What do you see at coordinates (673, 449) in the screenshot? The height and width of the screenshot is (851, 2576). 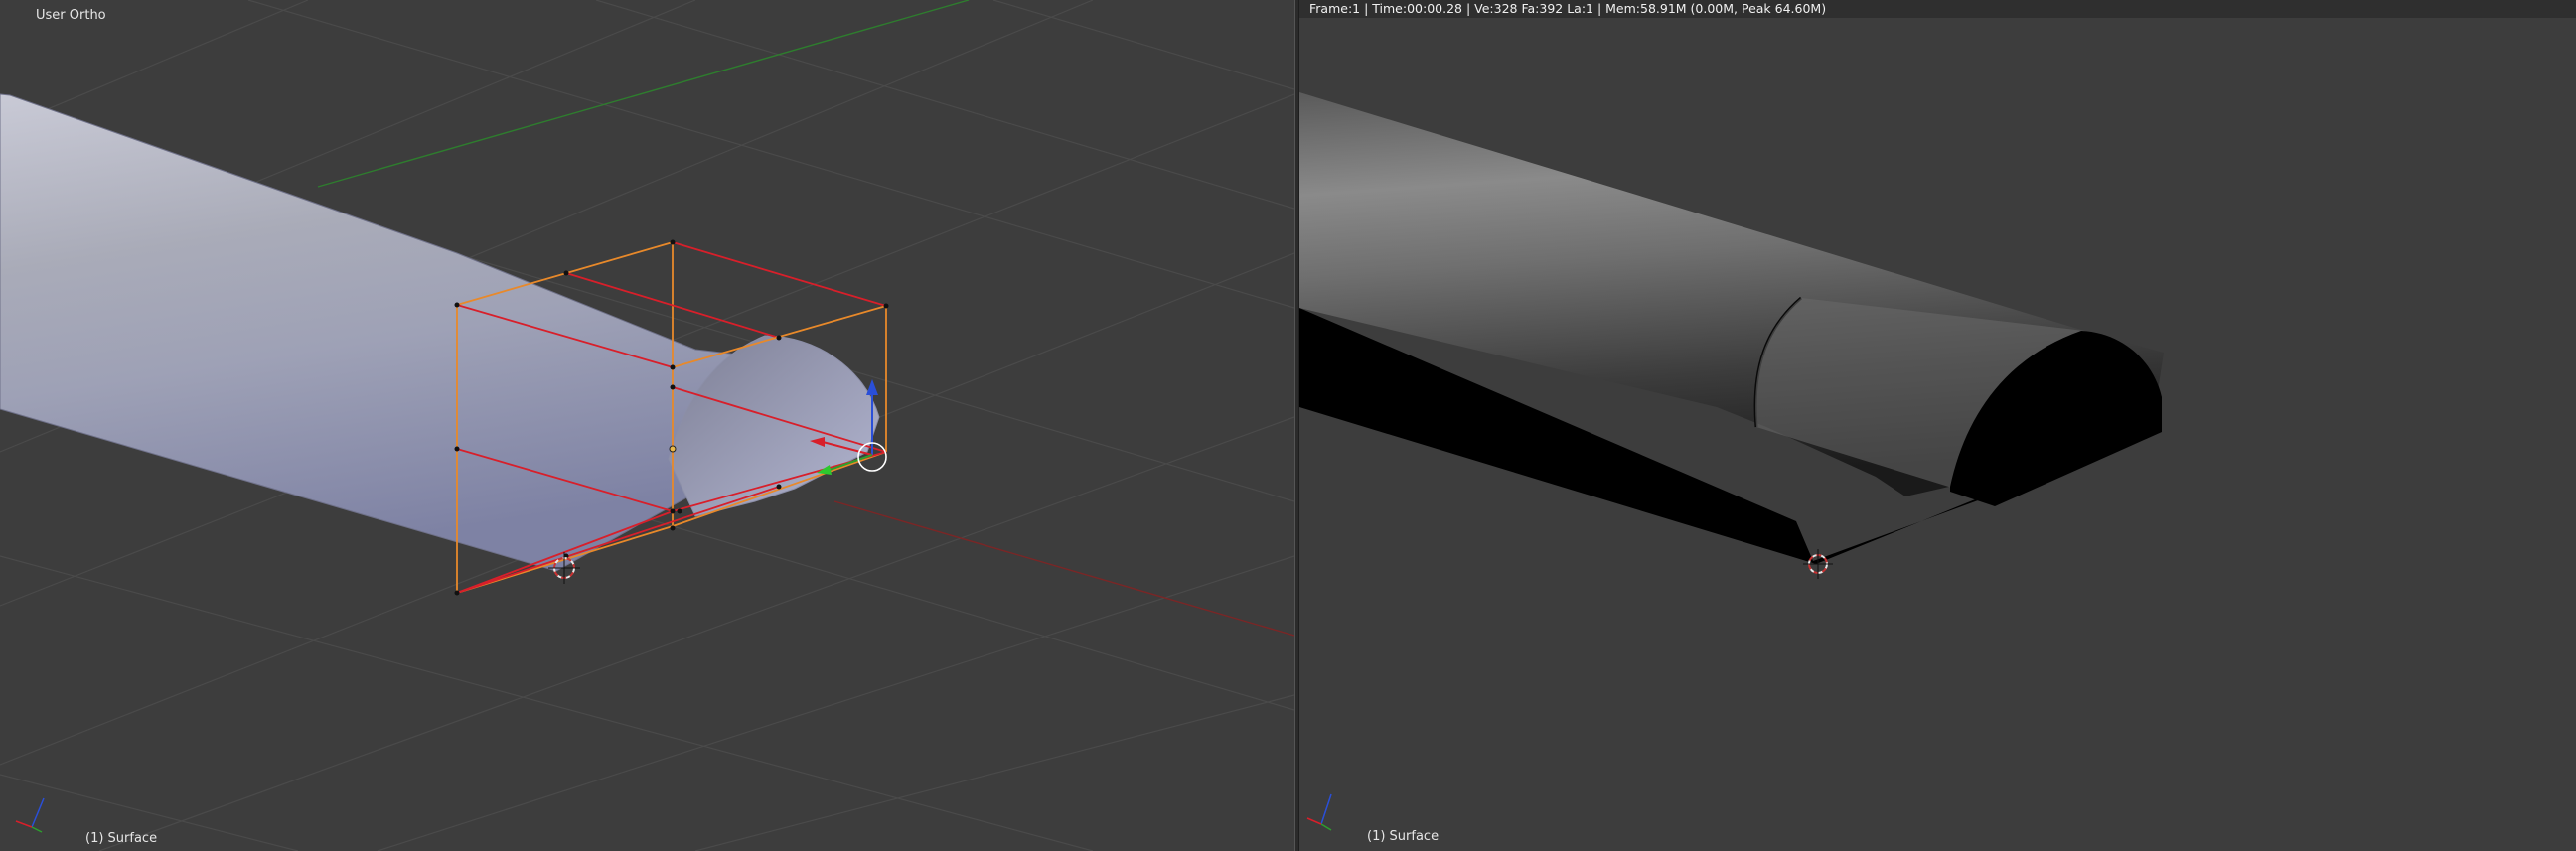 I see `origin-point` at bounding box center [673, 449].